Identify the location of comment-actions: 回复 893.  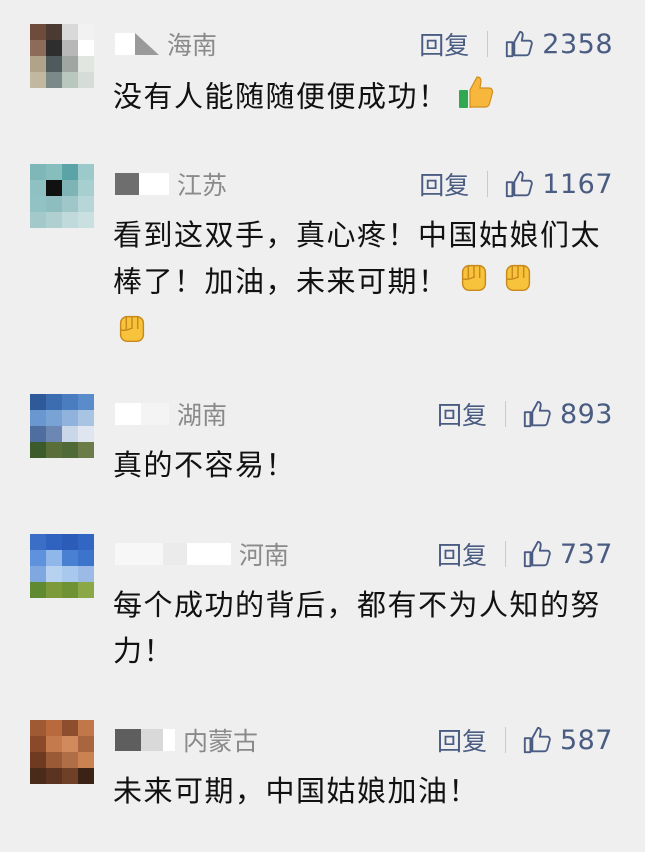
(525, 414).